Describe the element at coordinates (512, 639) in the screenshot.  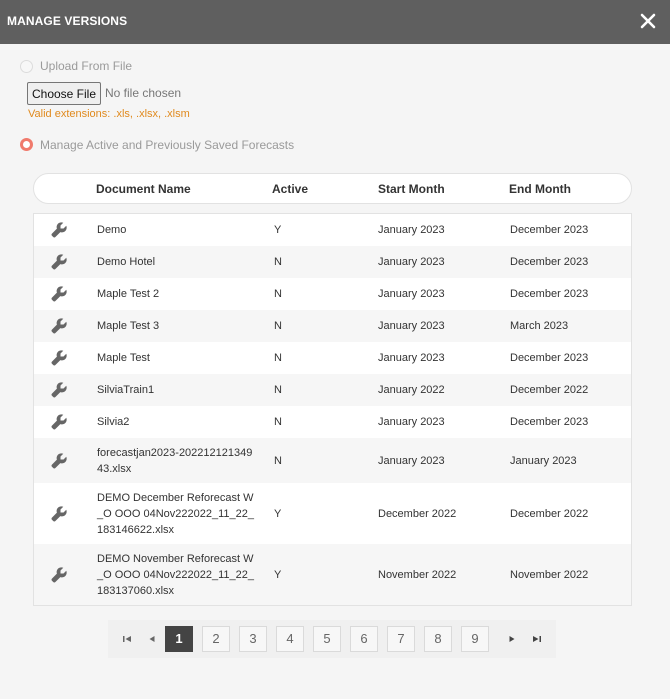
I see `next-page-icon` at that location.